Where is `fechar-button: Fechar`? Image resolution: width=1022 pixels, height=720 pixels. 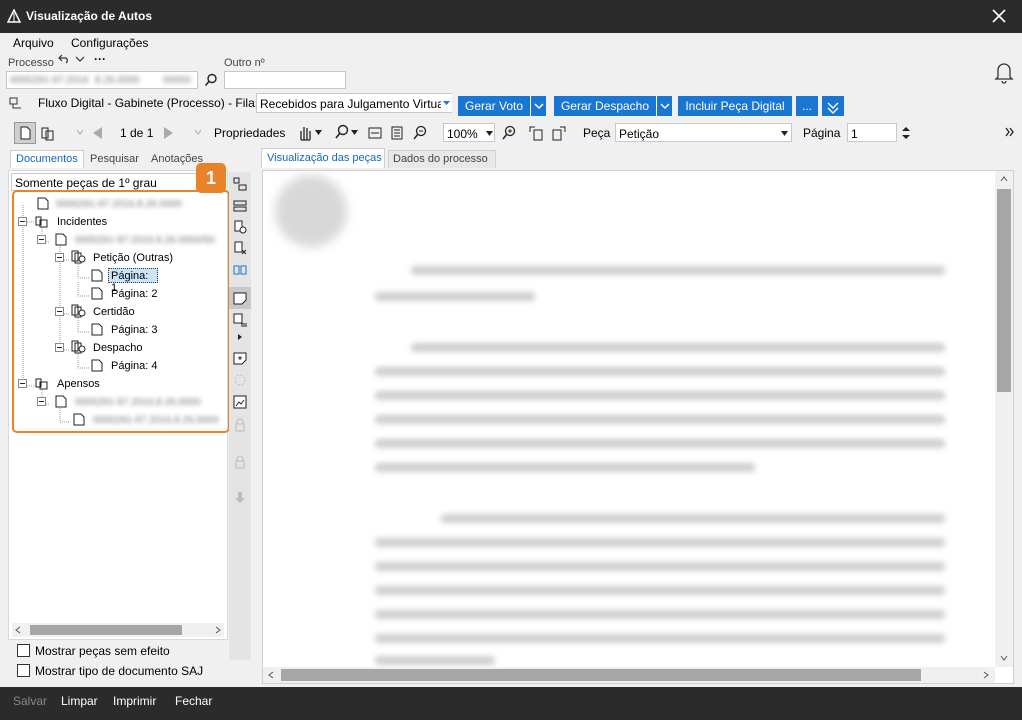 fechar-button: Fechar is located at coordinates (193, 701).